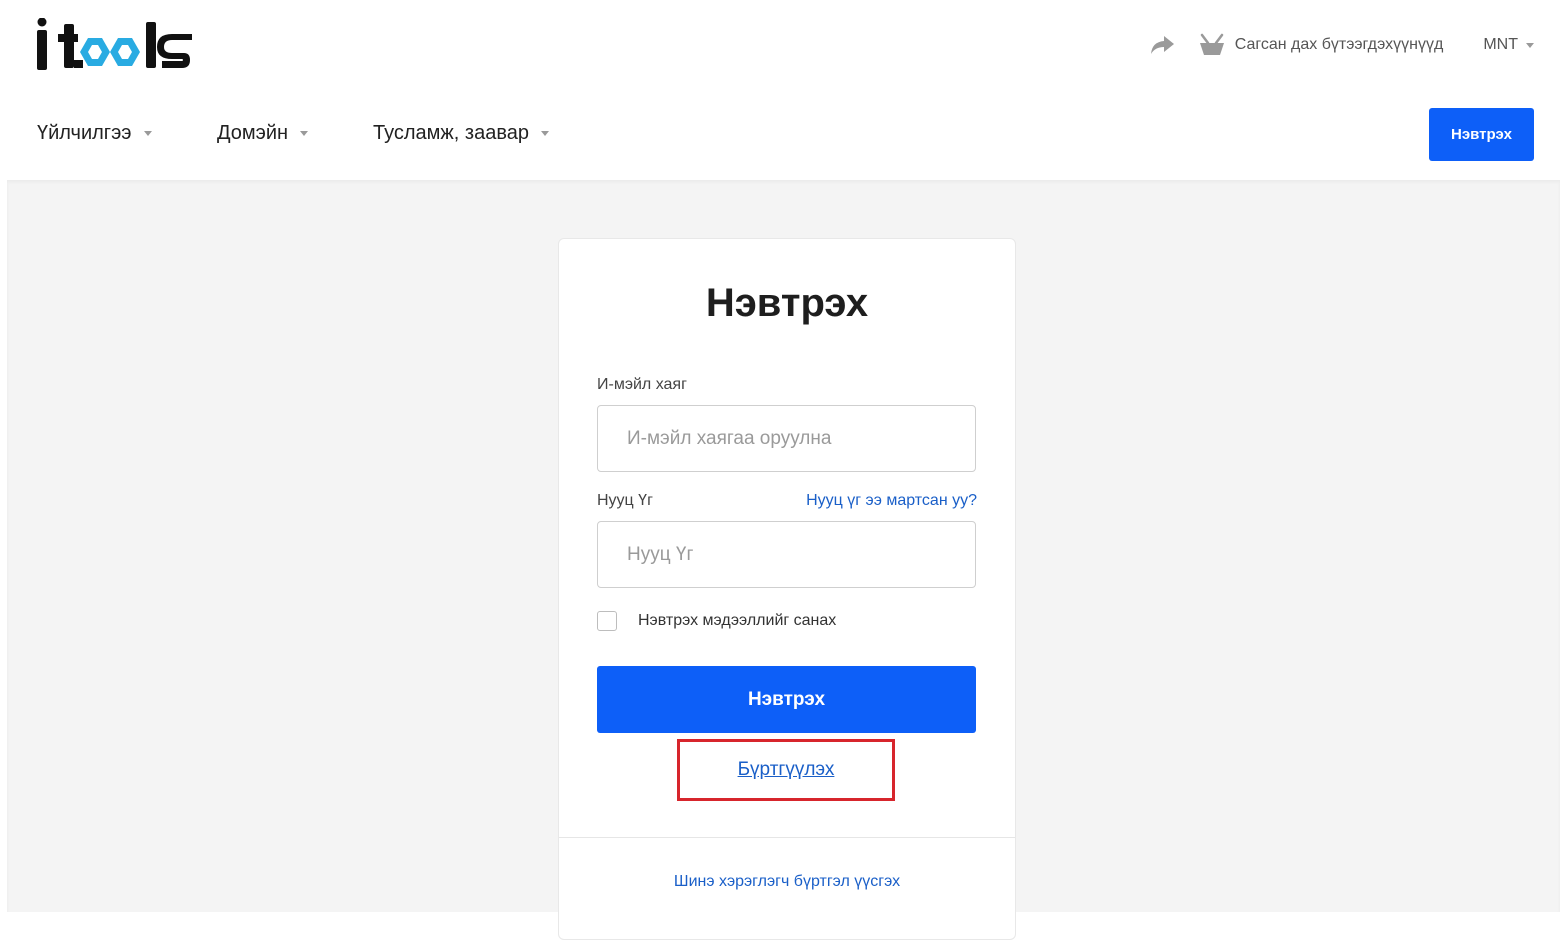  I want to click on nav-item-domain: Домэйн, so click(263, 133).